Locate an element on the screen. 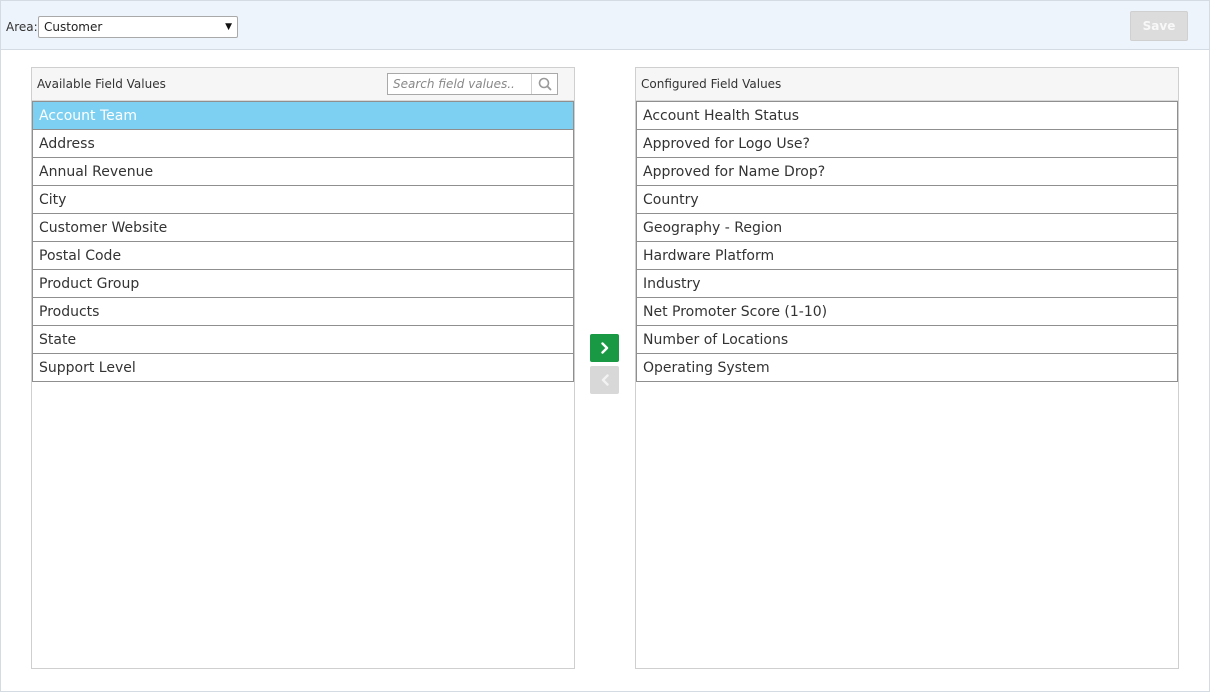 This screenshot has height=692, width=1210. available-panel-title: Available Field Values is located at coordinates (101, 84).